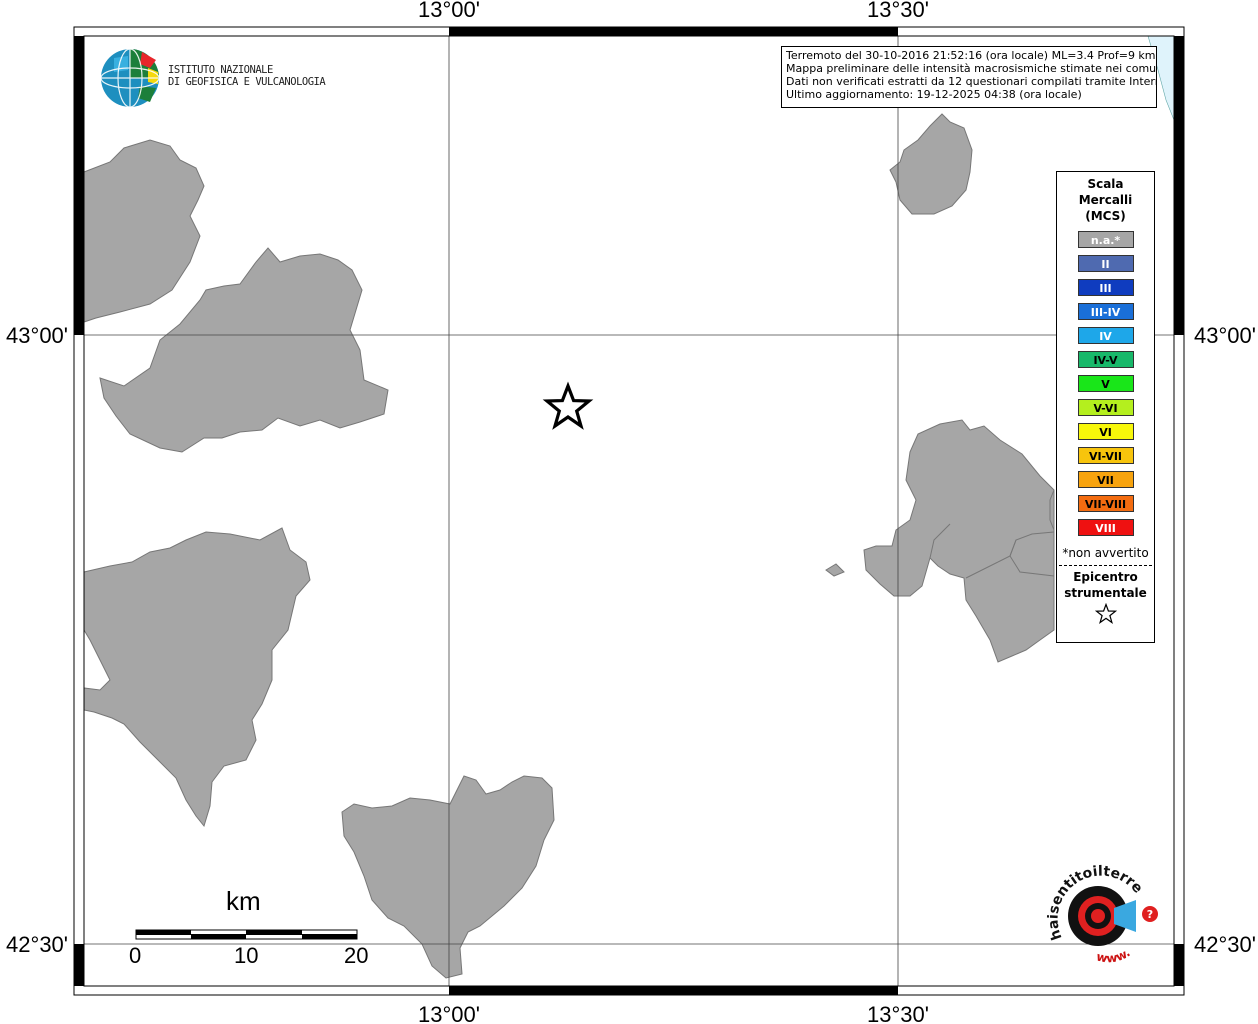  What do you see at coordinates (449, 11) in the screenshot?
I see `lon-label-top-1300: 13°00'` at bounding box center [449, 11].